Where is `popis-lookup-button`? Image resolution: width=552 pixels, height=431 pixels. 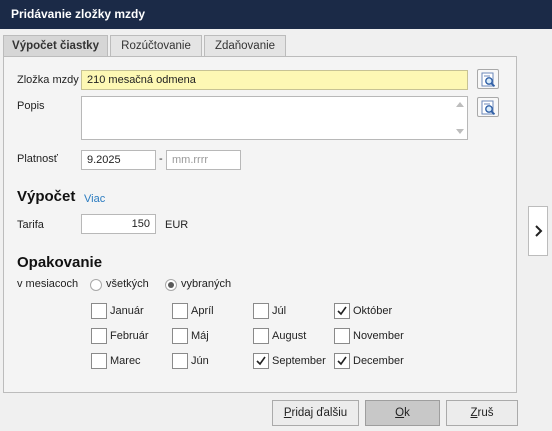
popis-lookup-button is located at coordinates (488, 107).